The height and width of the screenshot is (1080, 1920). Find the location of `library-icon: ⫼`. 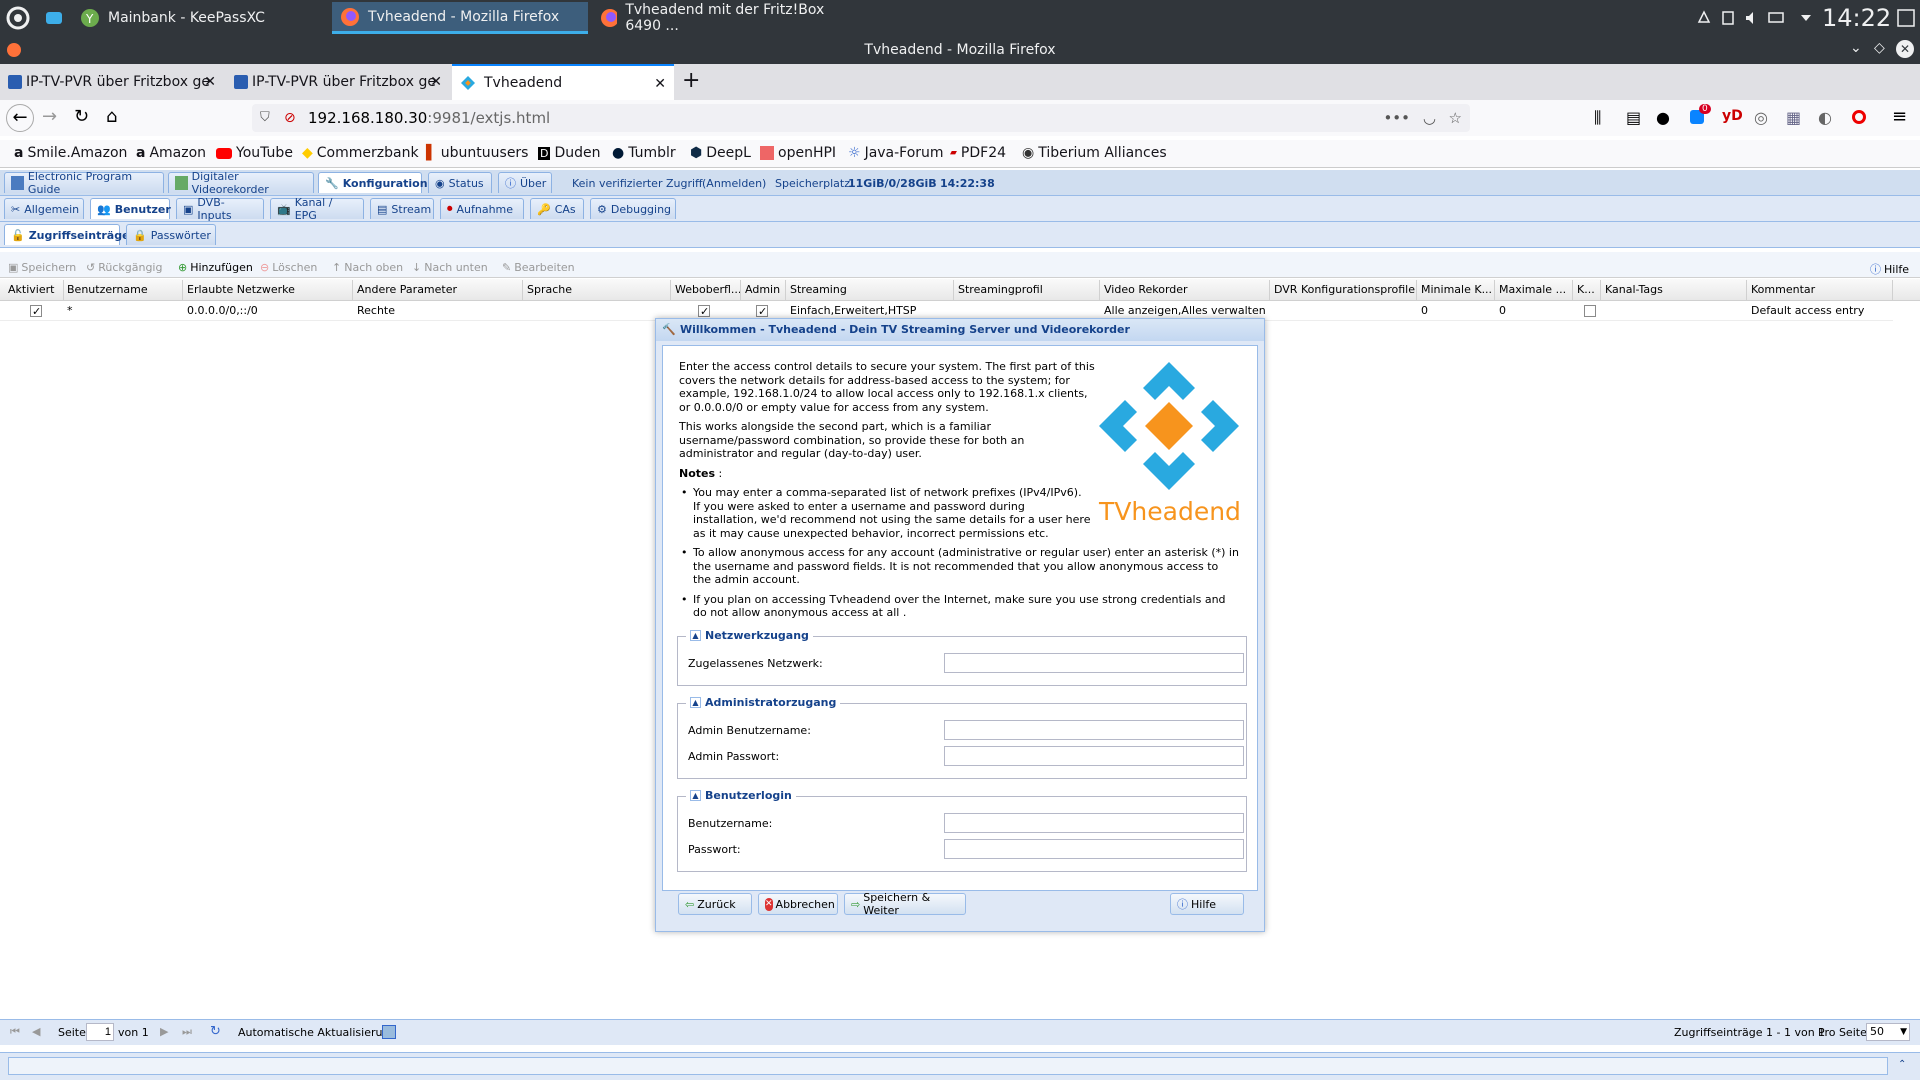

library-icon: ⫼ is located at coordinates (1597, 118).